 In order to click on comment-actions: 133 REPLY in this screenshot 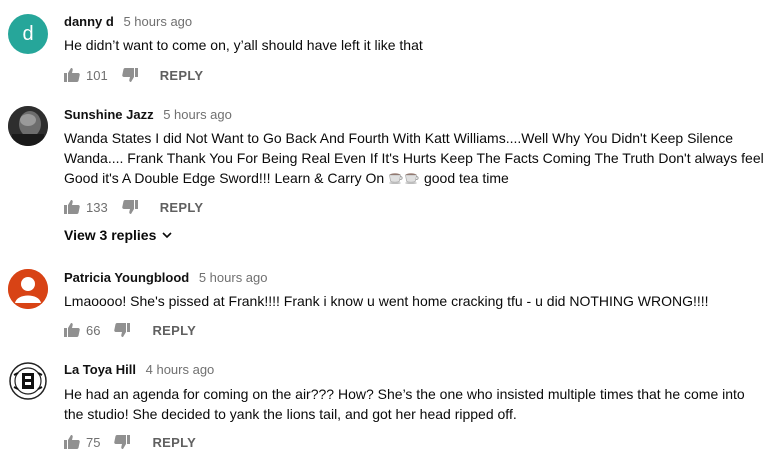, I will do `click(133, 207)`.